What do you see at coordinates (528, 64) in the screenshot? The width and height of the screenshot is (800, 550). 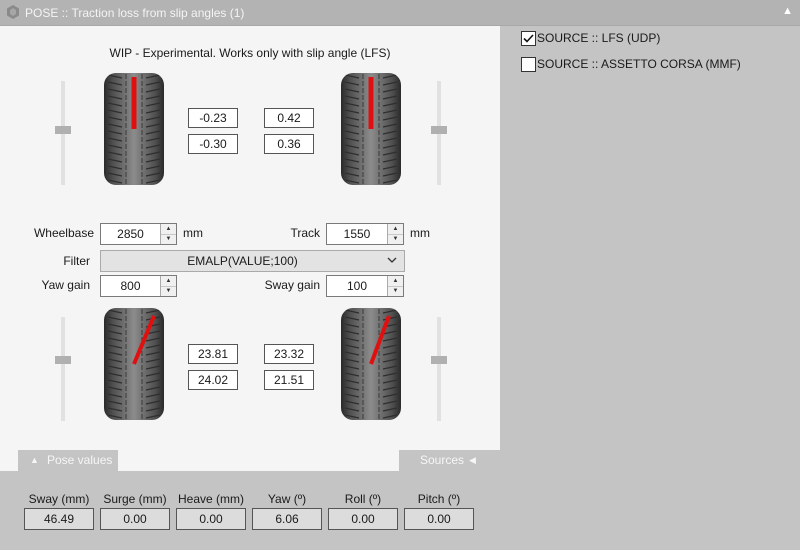 I see `source-assetto-checkbox` at bounding box center [528, 64].